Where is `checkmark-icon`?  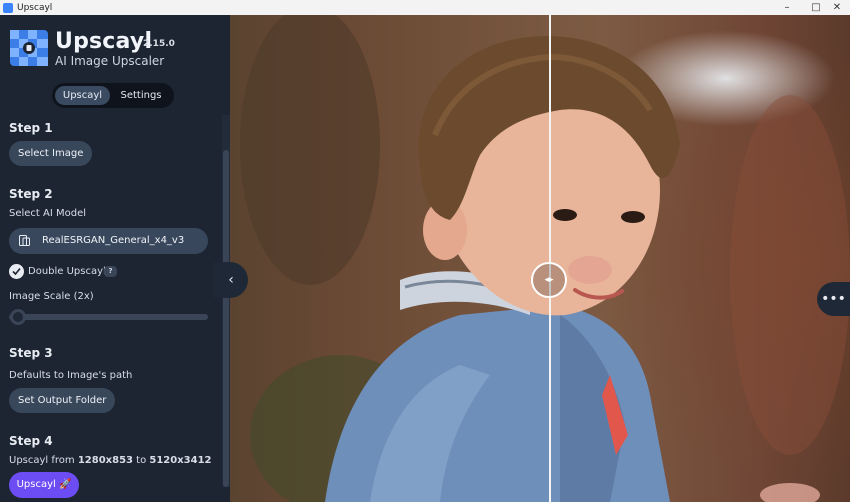 checkmark-icon is located at coordinates (16, 271).